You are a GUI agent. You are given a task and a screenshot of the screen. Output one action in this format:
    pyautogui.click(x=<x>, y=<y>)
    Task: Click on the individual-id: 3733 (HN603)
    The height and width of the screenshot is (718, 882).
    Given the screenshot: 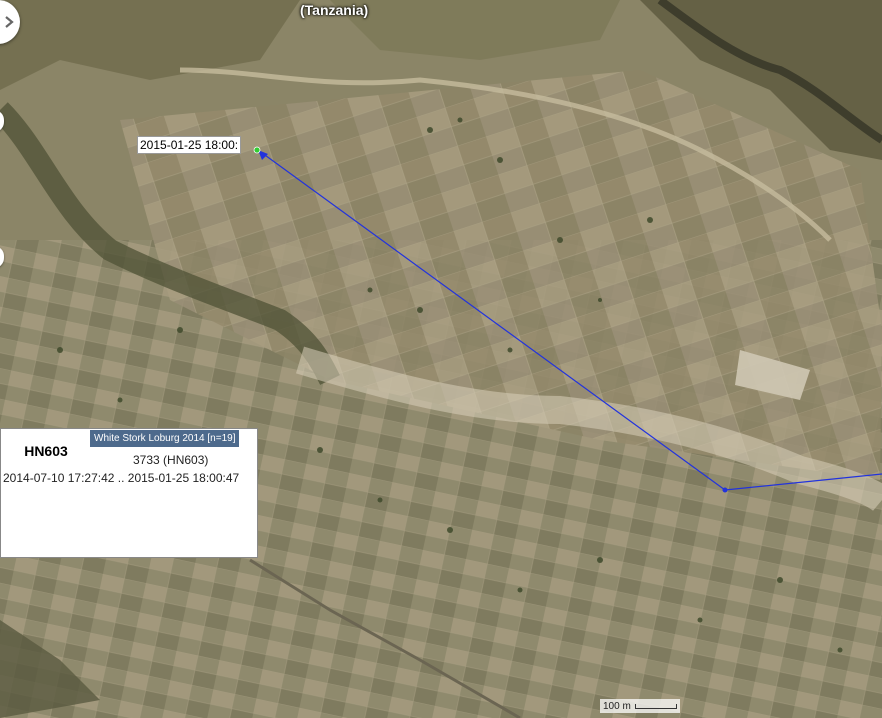 What is the action you would take?
    pyautogui.click(x=171, y=460)
    